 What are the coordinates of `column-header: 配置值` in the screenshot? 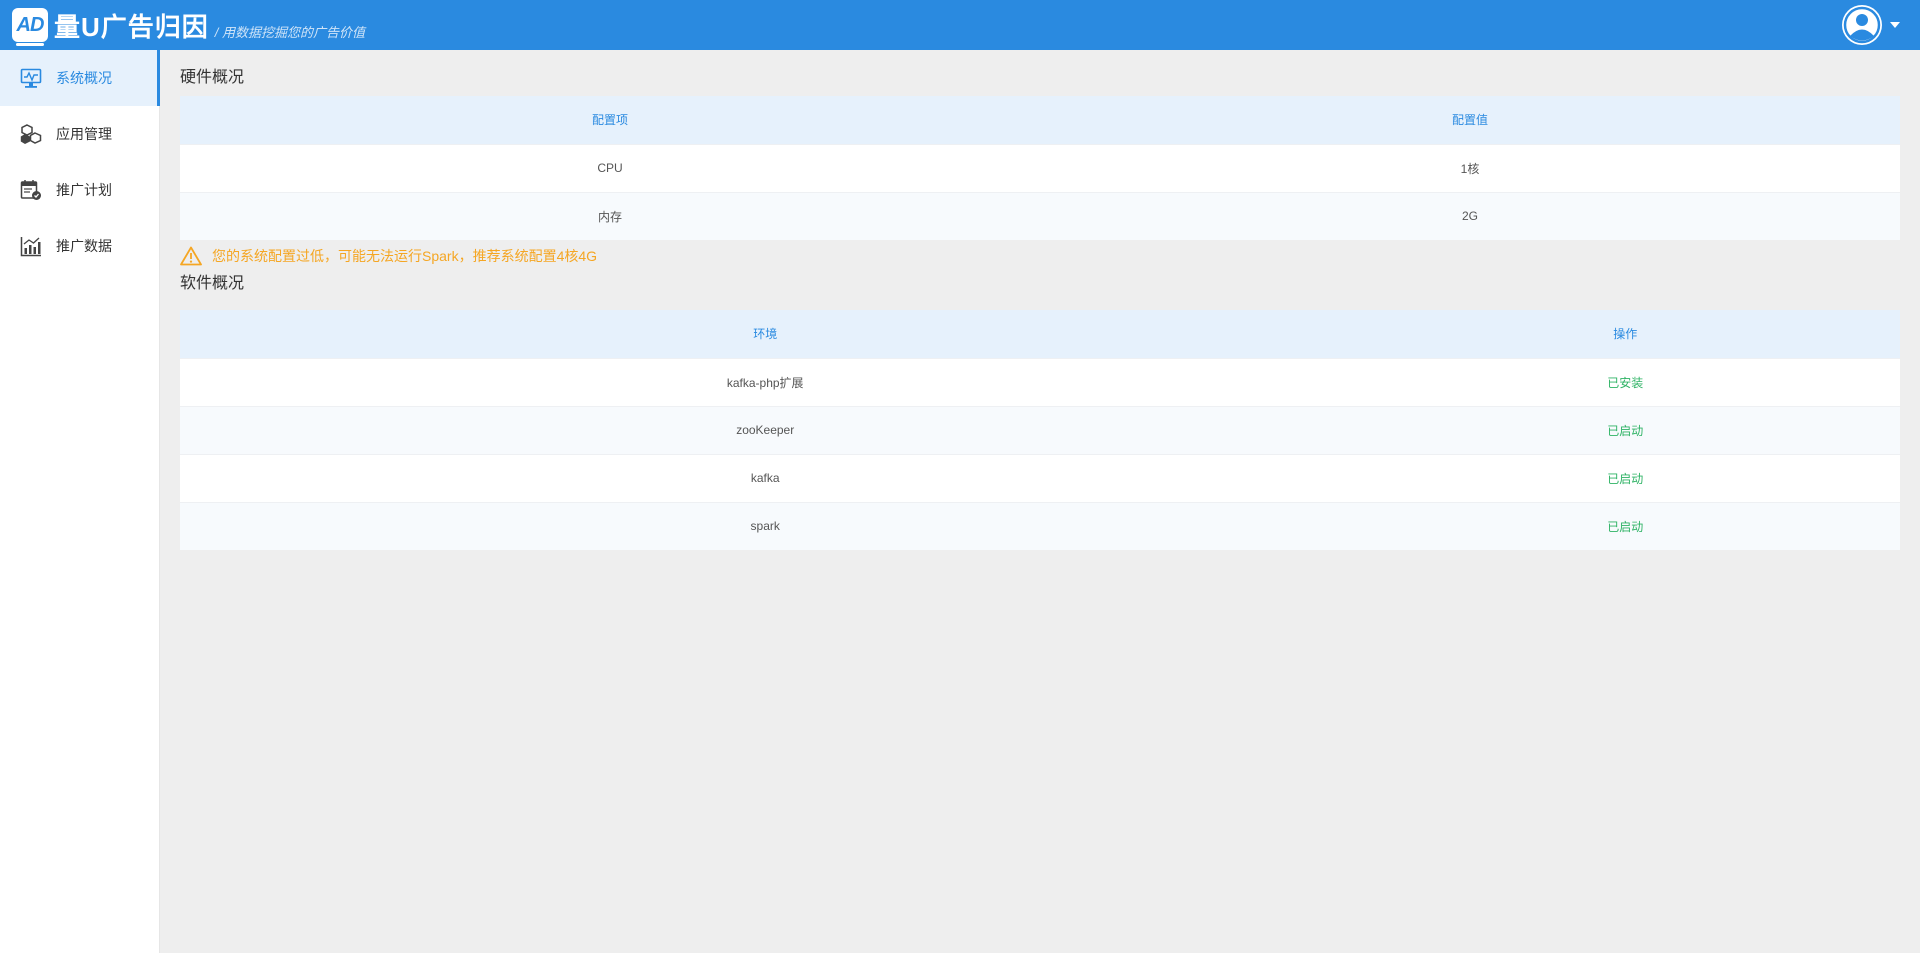 It's located at (1470, 120).